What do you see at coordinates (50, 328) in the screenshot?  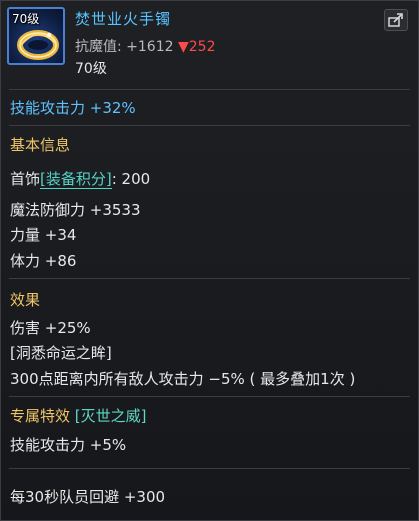 I see `effect-line: 伤害 +25%` at bounding box center [50, 328].